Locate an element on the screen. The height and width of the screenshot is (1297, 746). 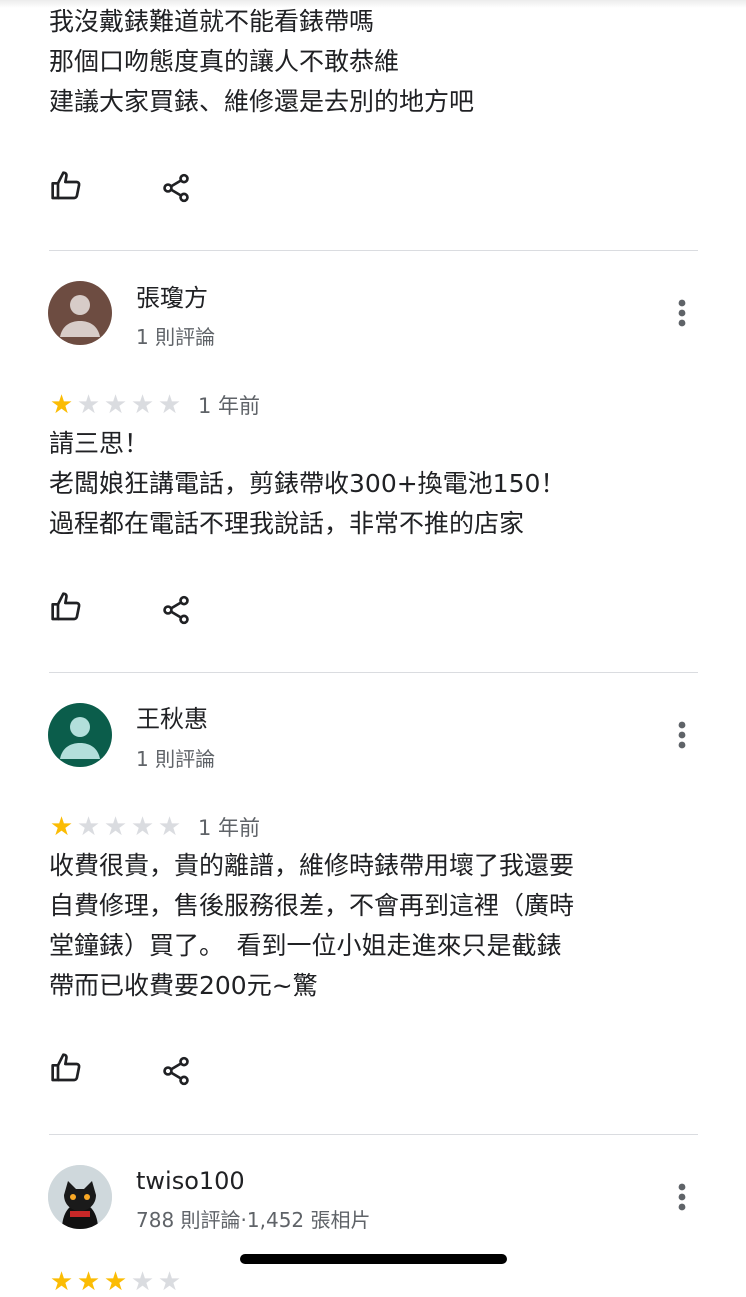
reviewer-meta: 788 則評論·1,452 張相片 is located at coordinates (253, 1220).